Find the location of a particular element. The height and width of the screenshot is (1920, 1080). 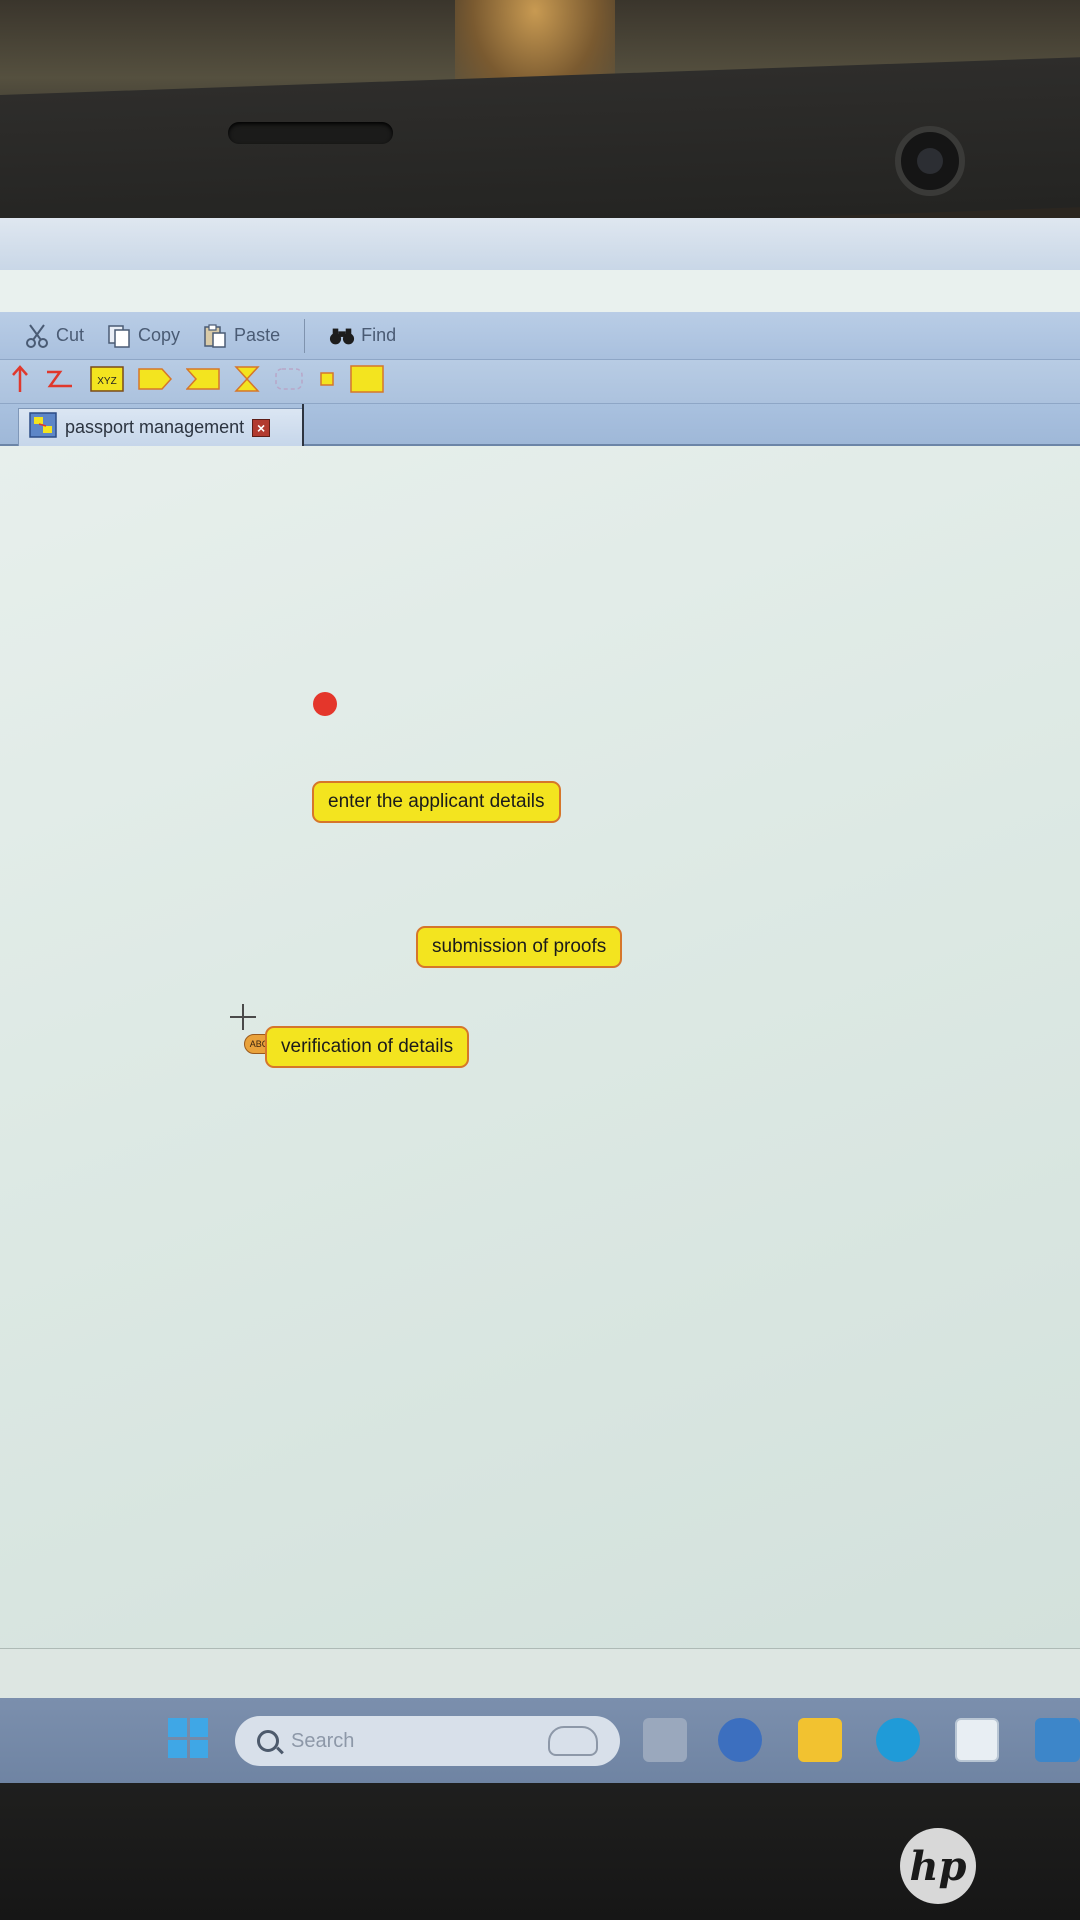

copy-button: Copy is located at coordinates (143, 336).